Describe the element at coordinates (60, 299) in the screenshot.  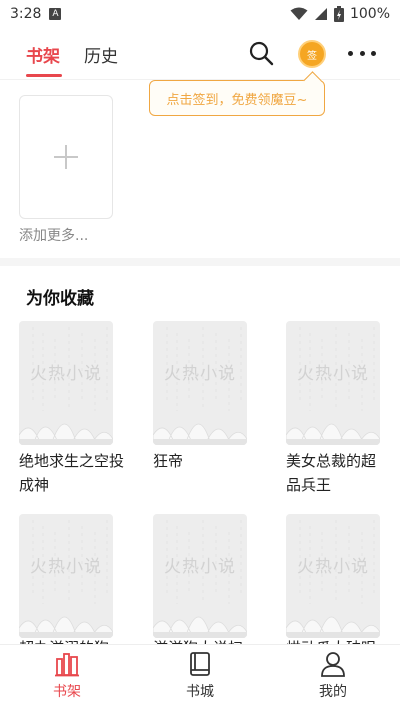
I see `section-title: 为你收藏` at that location.